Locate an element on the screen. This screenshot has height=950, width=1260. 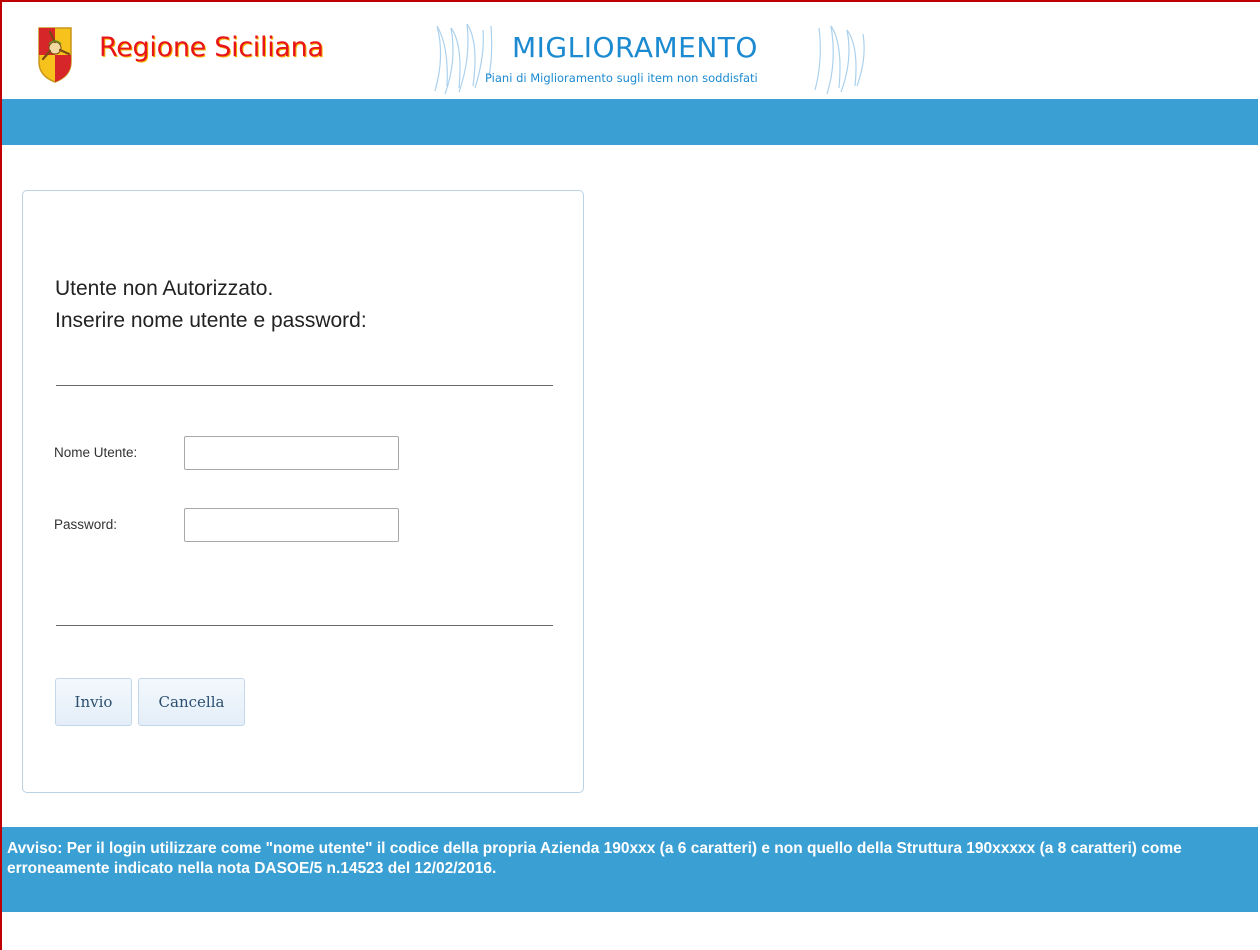
submit-button: Invio is located at coordinates (93, 702).